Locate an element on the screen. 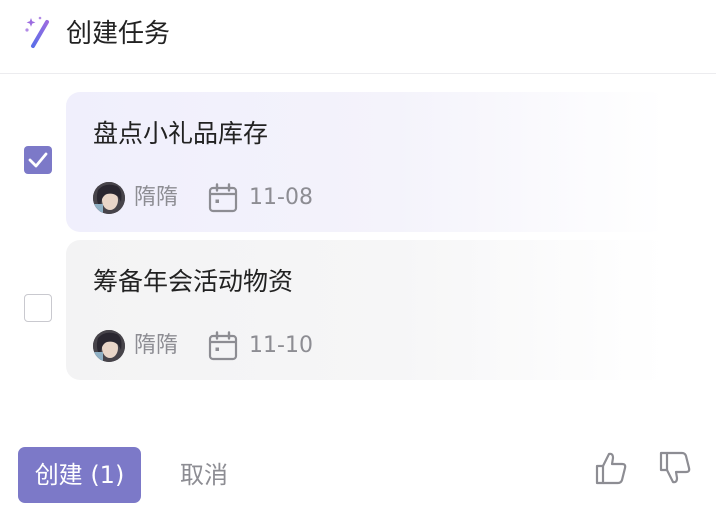 The image size is (716, 526). cancel-button: 取消 is located at coordinates (204, 475).